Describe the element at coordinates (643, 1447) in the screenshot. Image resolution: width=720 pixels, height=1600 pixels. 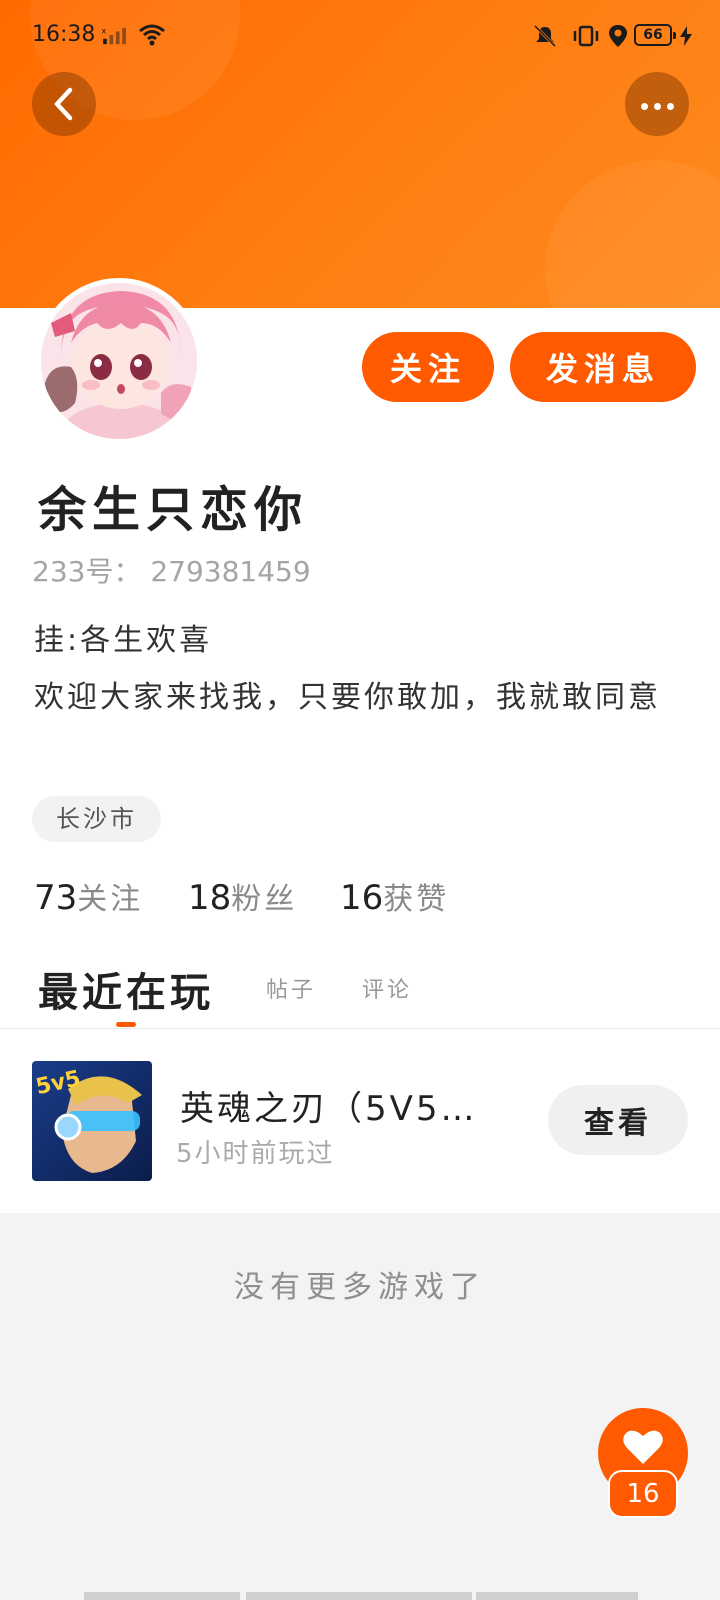
I see `heart-icon` at that location.